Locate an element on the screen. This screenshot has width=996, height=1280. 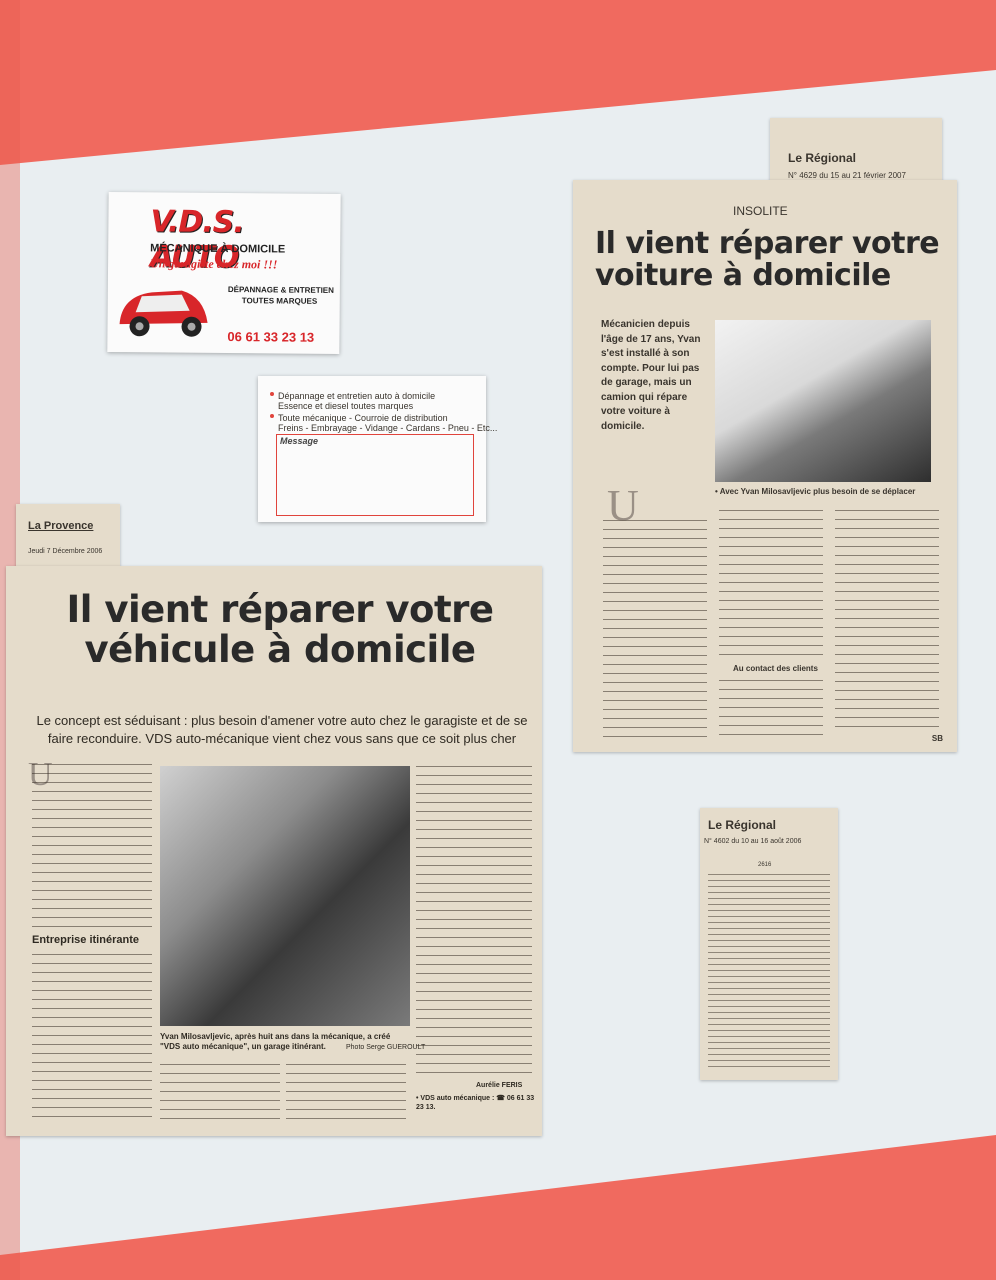
card-tagline: Un garagiste chez moi !!! is located at coordinates (214, 264).